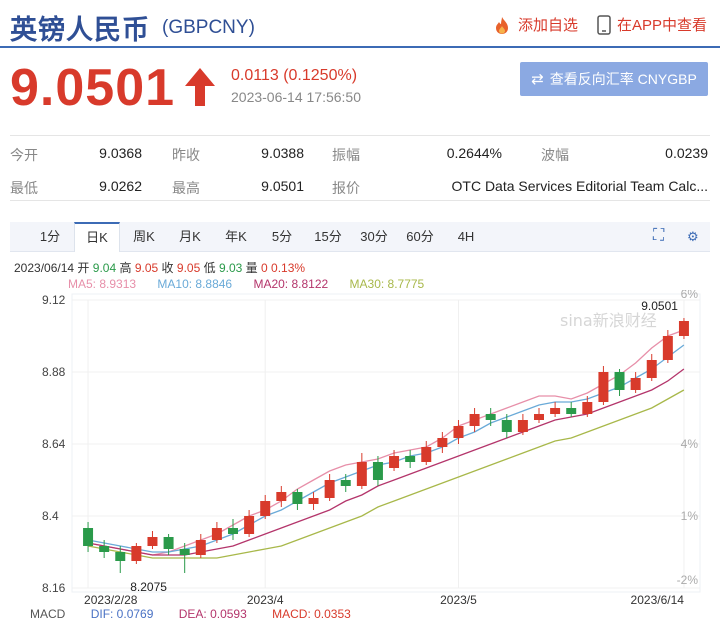  Describe the element at coordinates (294, 75) in the screenshot. I see `price-change: 0.0113 (0.1250%)` at that location.